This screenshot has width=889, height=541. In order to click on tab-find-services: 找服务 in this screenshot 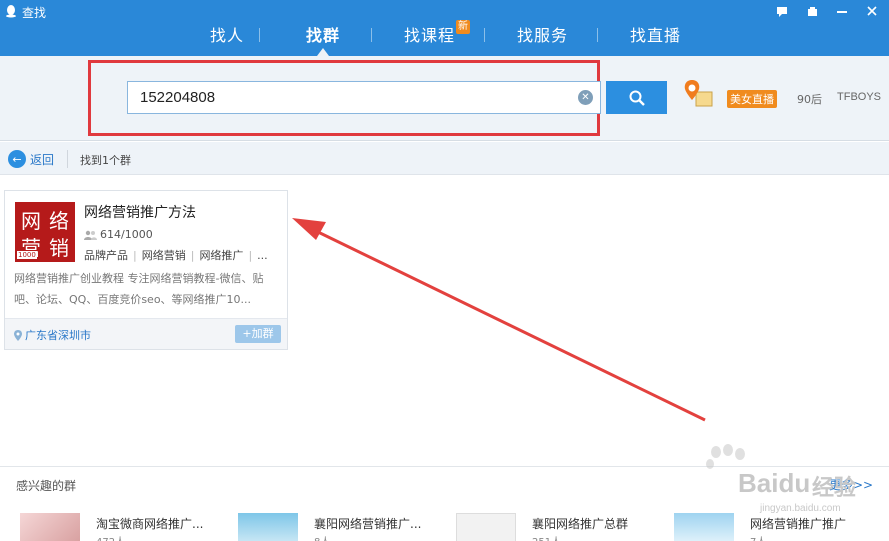, I will do `click(542, 34)`.